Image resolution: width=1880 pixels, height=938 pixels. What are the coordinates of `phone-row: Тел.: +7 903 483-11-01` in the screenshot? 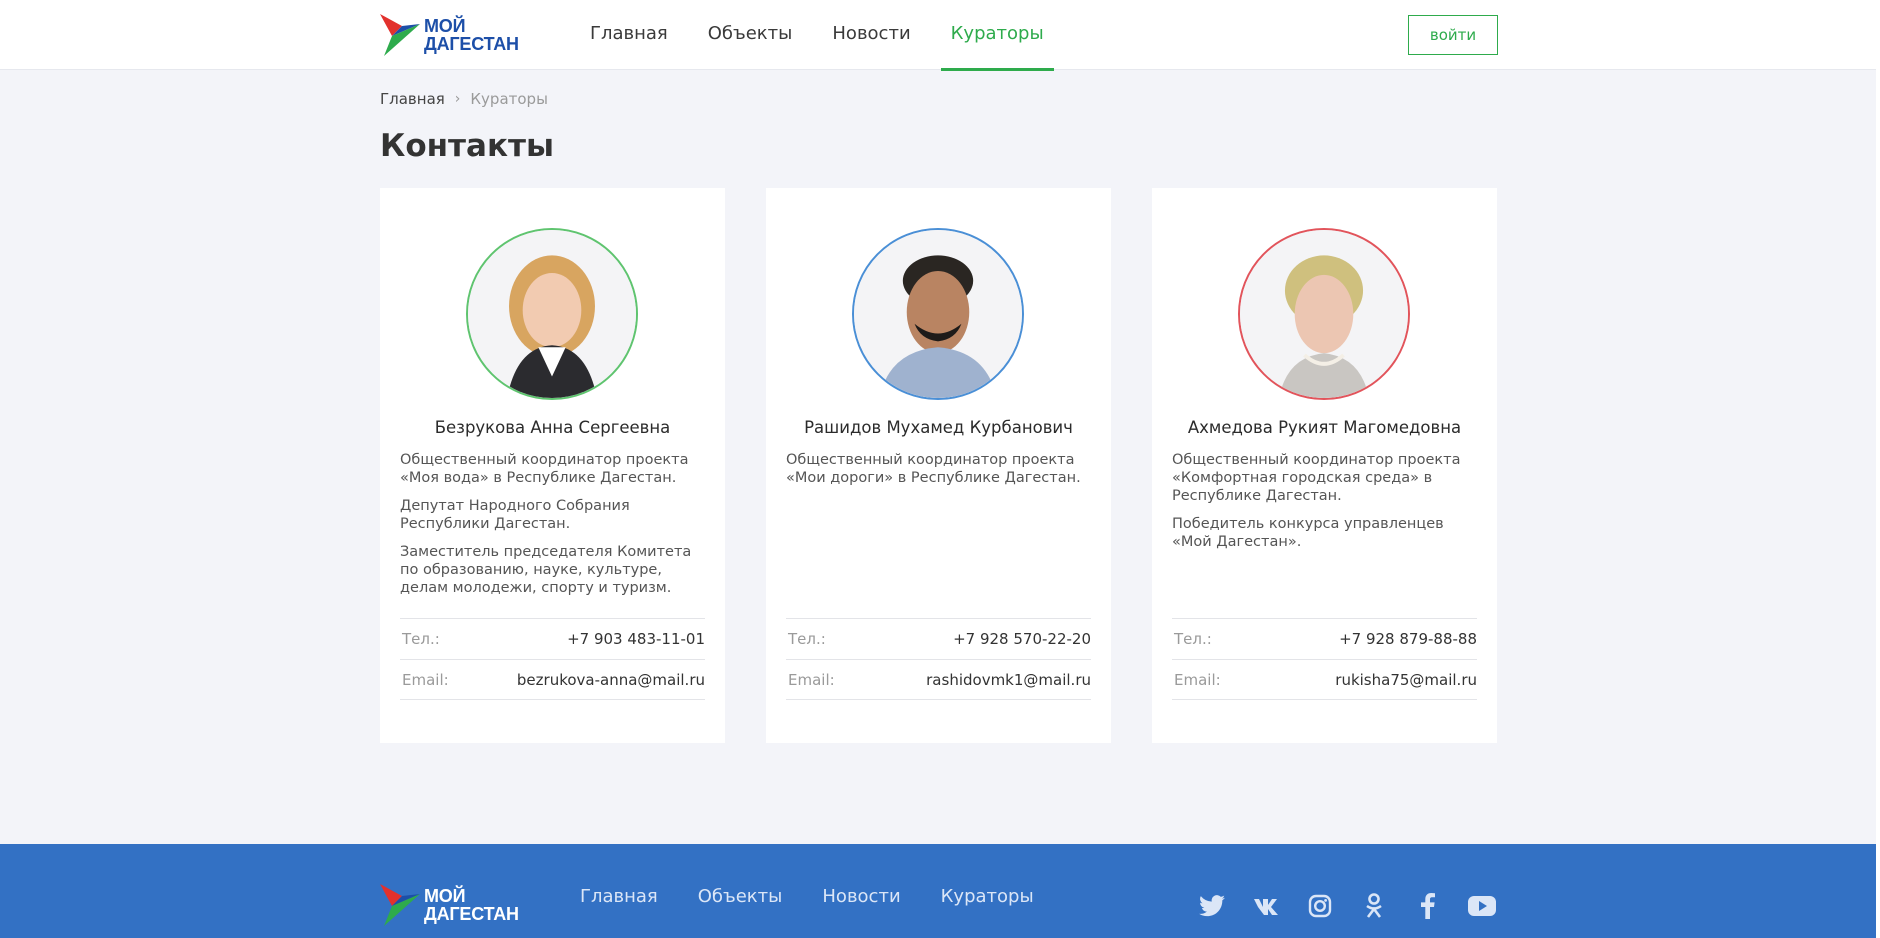 It's located at (552, 638).